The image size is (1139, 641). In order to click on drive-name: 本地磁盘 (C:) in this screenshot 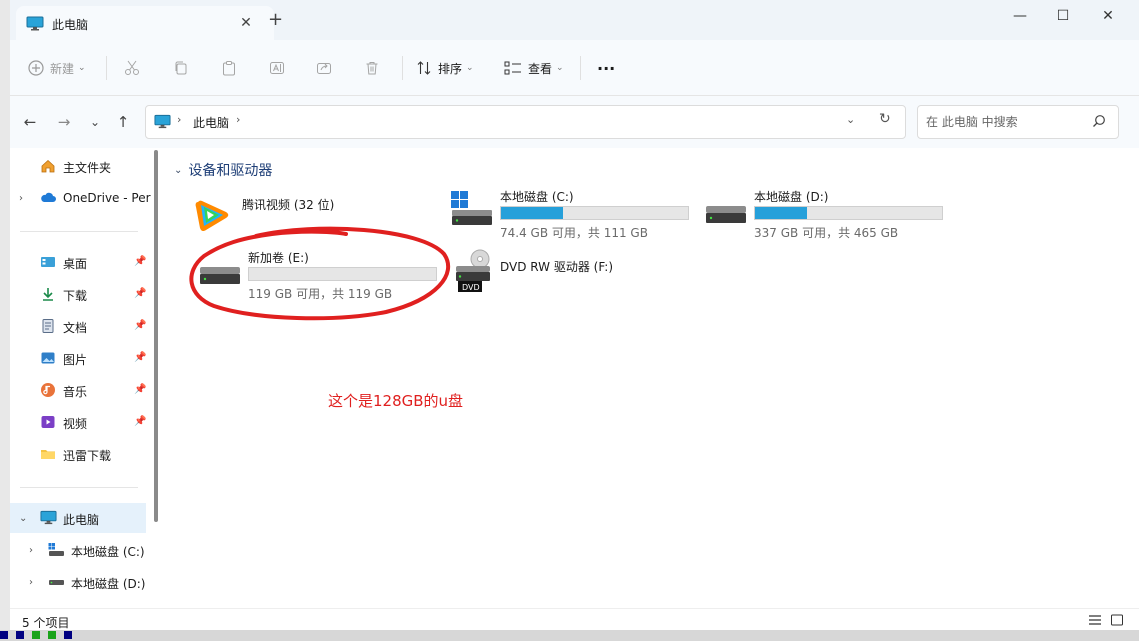, I will do `click(537, 197)`.